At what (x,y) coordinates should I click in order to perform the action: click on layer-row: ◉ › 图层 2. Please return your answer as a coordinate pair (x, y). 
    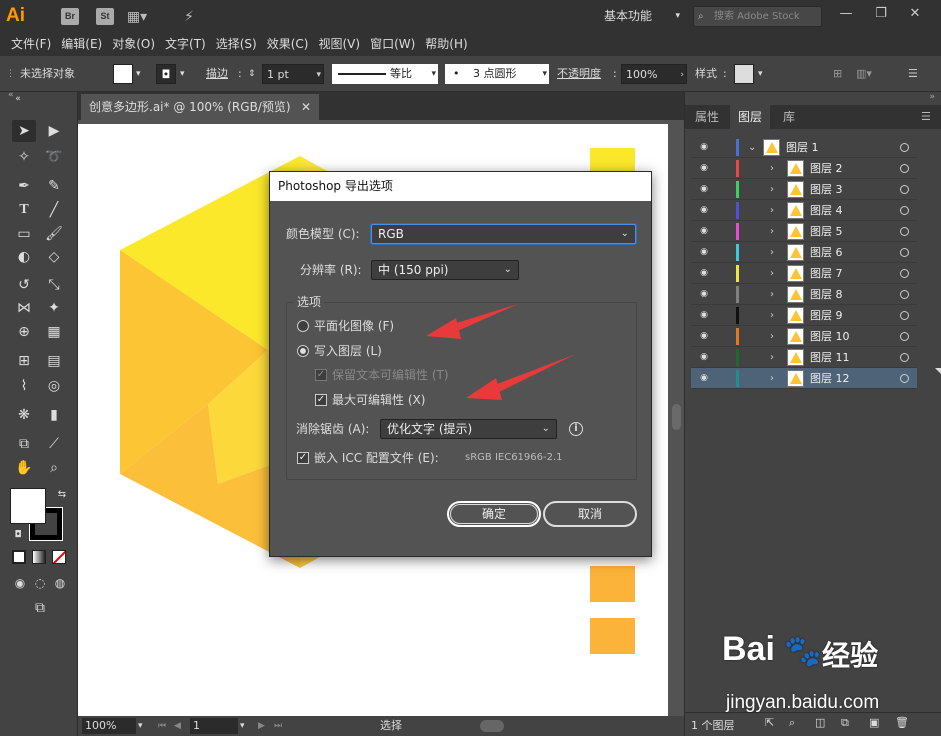
    Looking at the image, I should click on (804, 168).